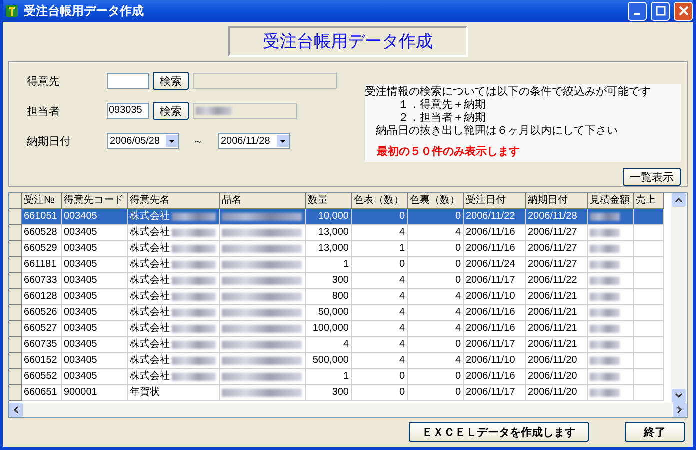  Describe the element at coordinates (491, 265) in the screenshot. I see `cell-text: 2006/11/24` at that location.